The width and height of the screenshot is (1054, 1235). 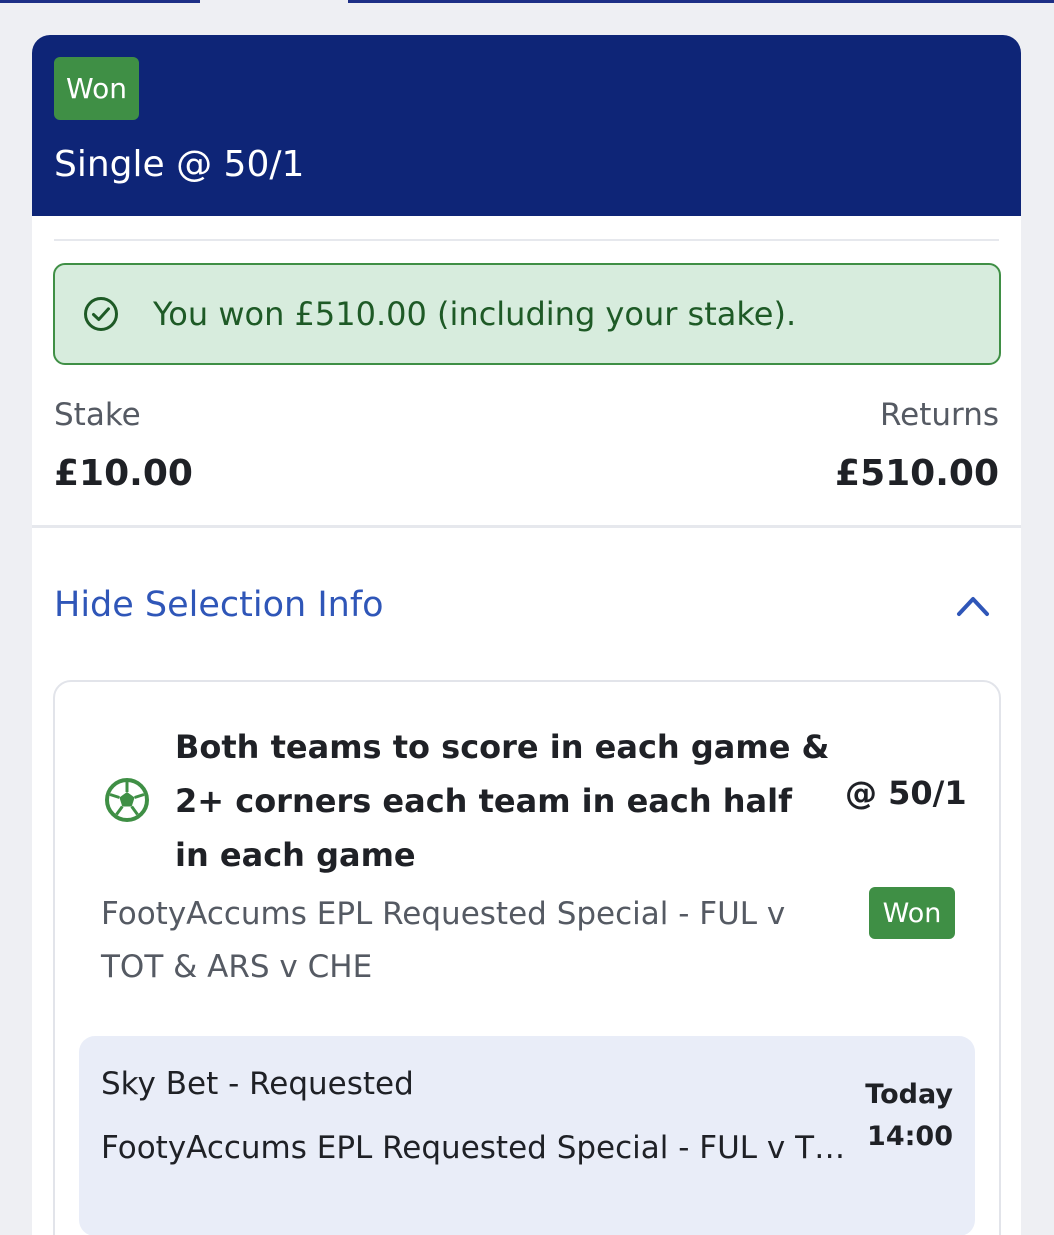 What do you see at coordinates (906, 793) in the screenshot?
I see `selection-odds: @ 50/1` at bounding box center [906, 793].